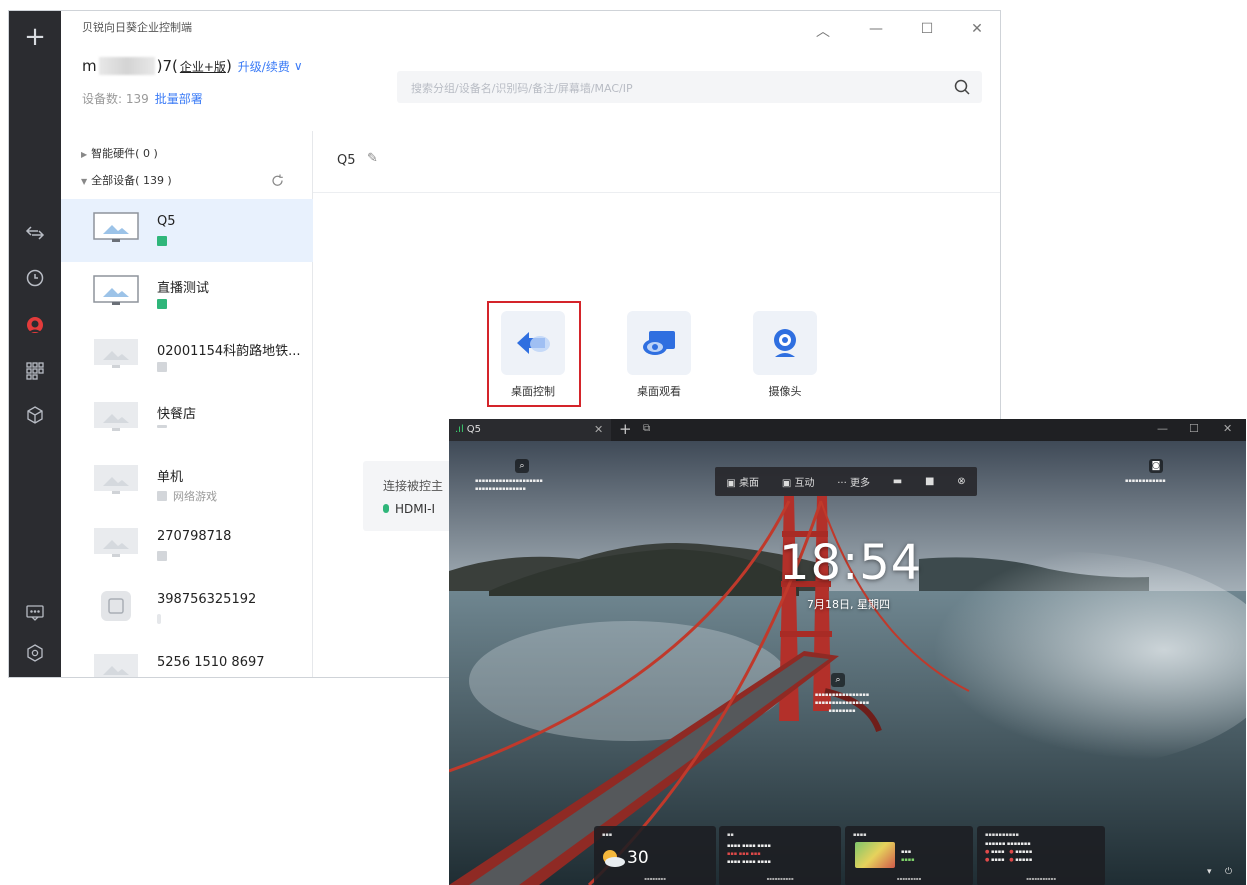  I want to click on remote-maximize-button: ☐, so click(1194, 428).